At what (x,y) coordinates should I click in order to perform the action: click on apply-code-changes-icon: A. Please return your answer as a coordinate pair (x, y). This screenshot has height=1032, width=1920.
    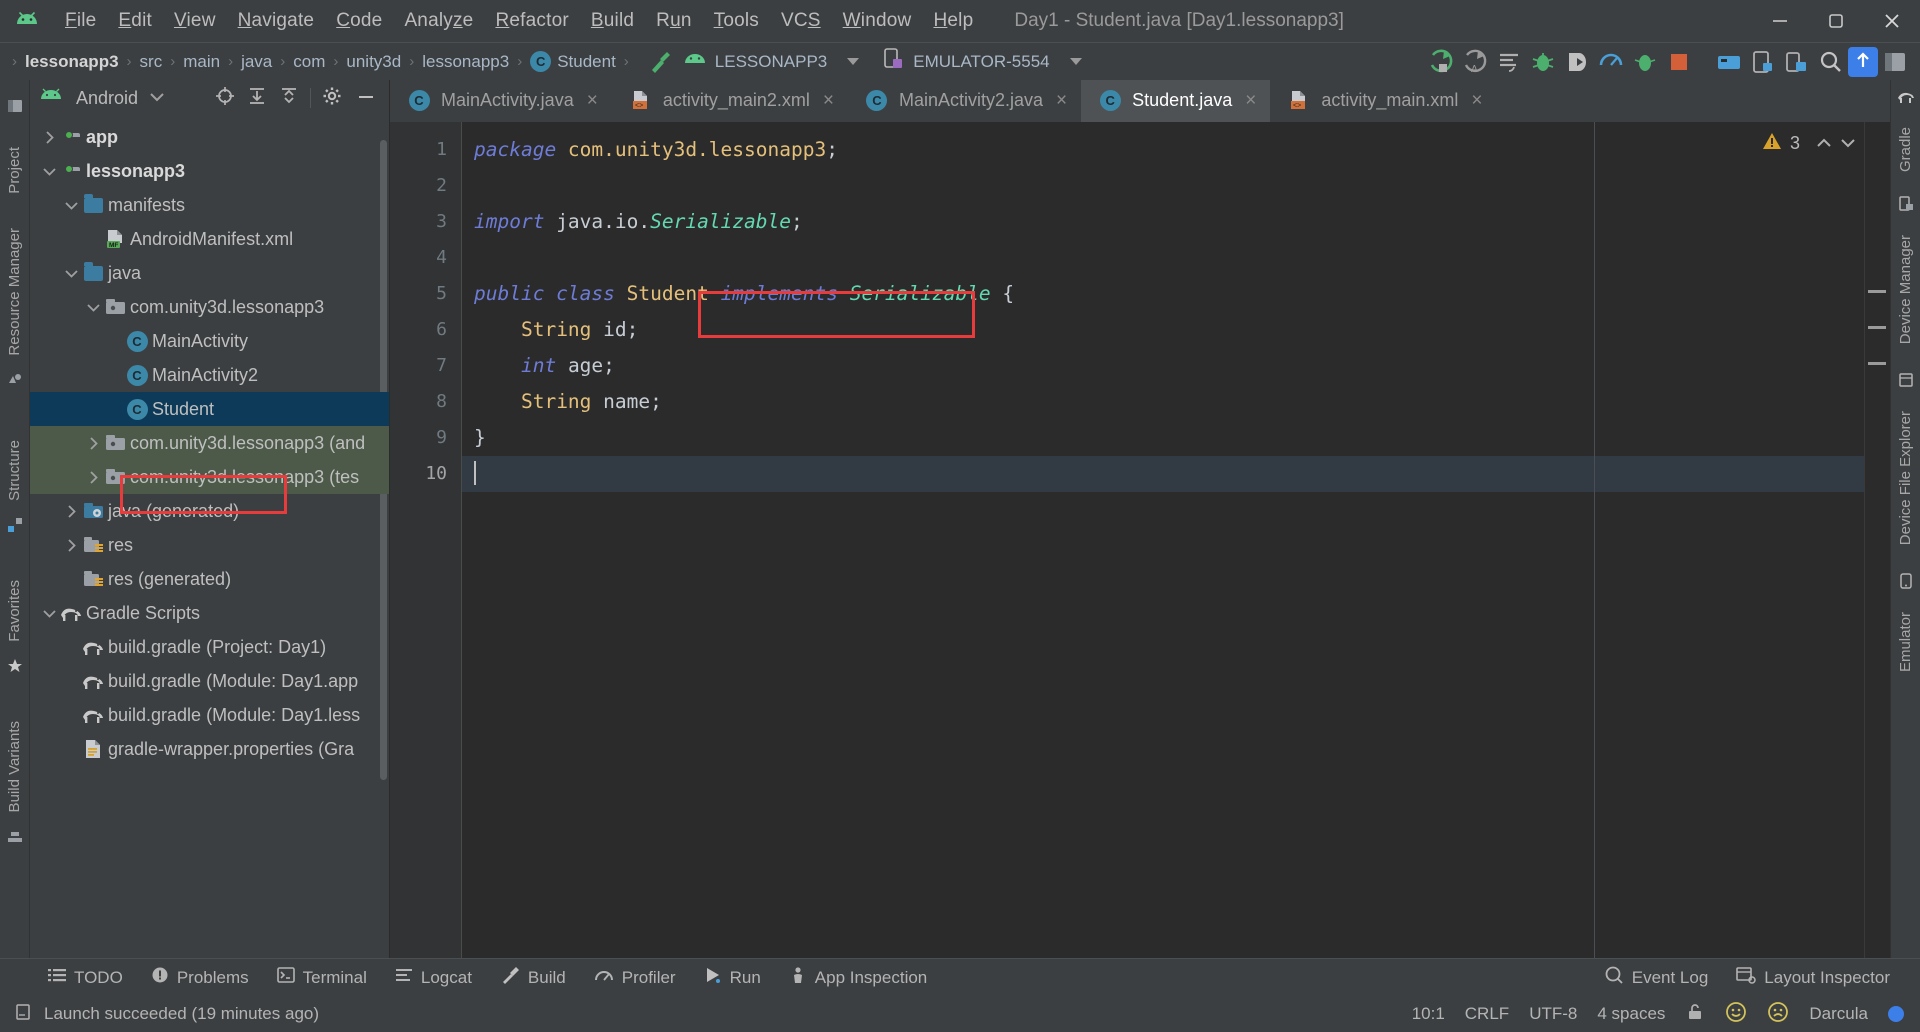
    Looking at the image, I should click on (1475, 62).